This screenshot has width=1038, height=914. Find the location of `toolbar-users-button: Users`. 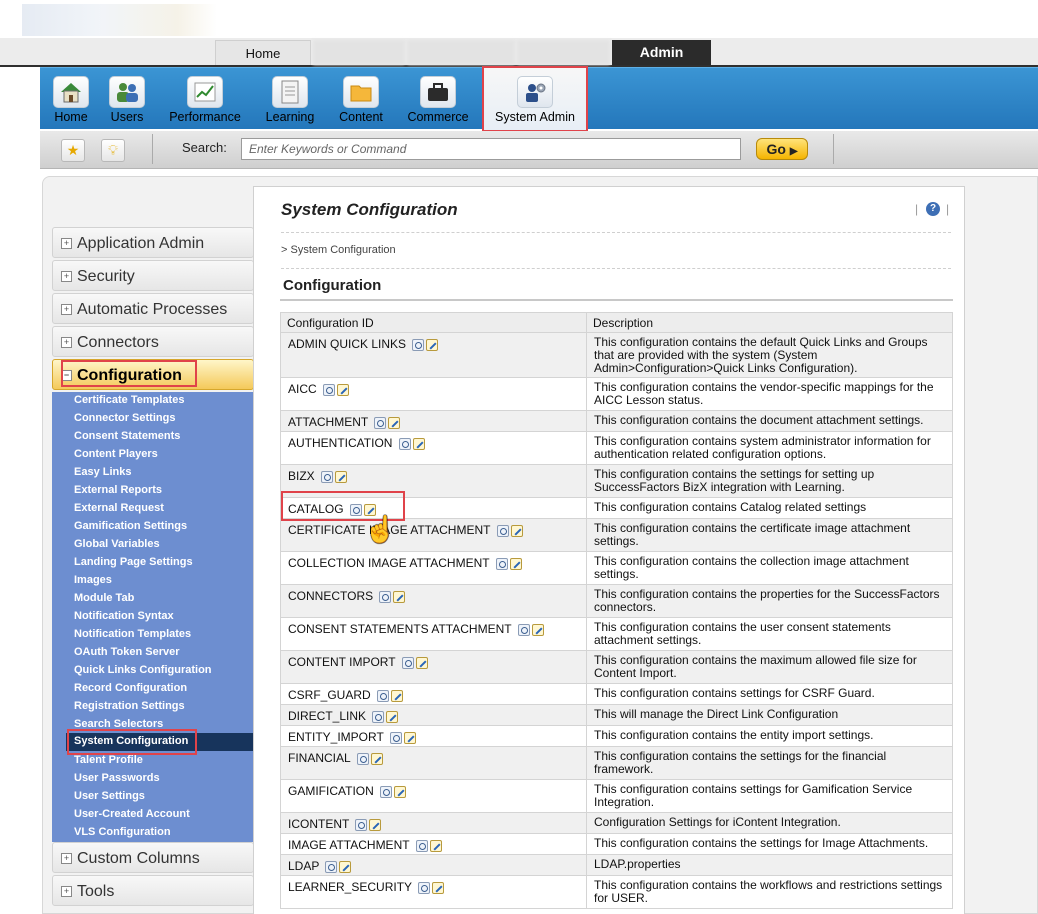

toolbar-users-button: Users is located at coordinates (127, 99).